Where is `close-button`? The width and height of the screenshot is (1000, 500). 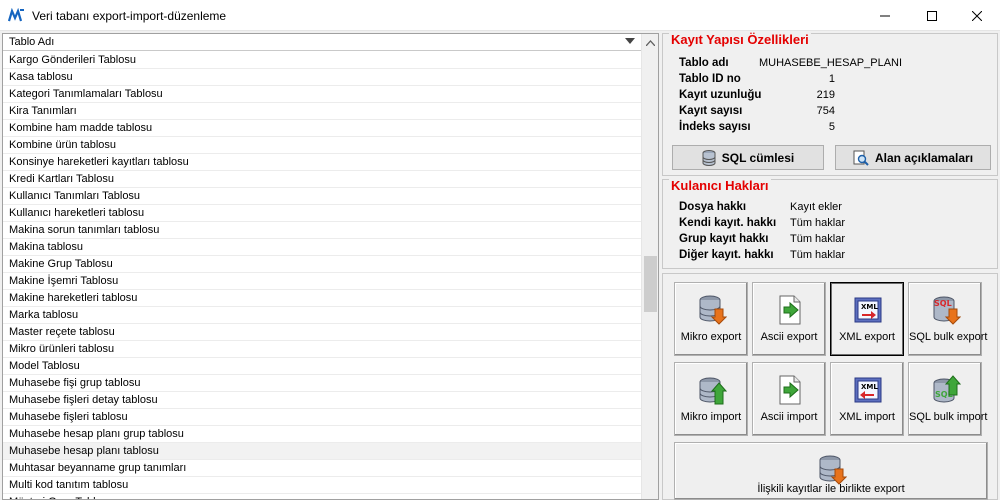 close-button is located at coordinates (977, 15).